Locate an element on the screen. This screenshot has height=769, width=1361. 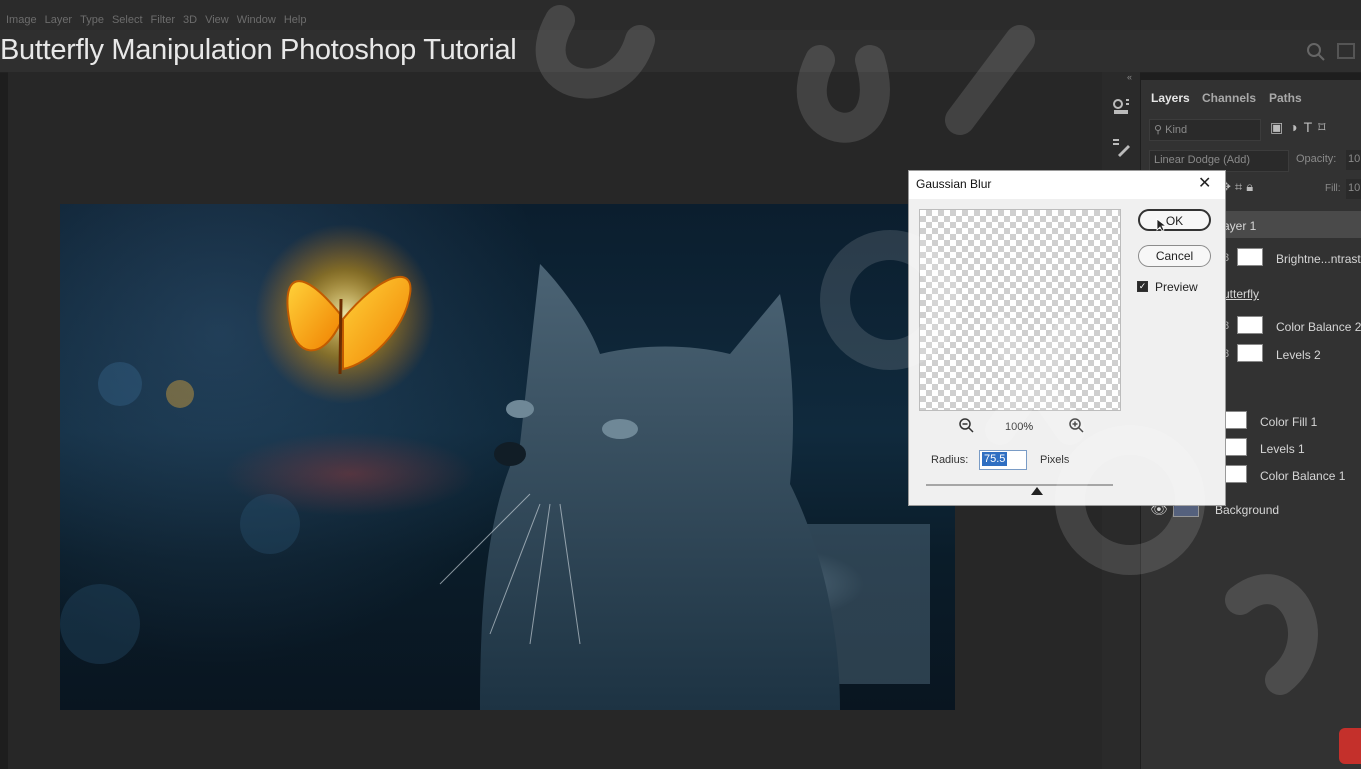
layer-name: utterfly is located at coordinates (1241, 294).